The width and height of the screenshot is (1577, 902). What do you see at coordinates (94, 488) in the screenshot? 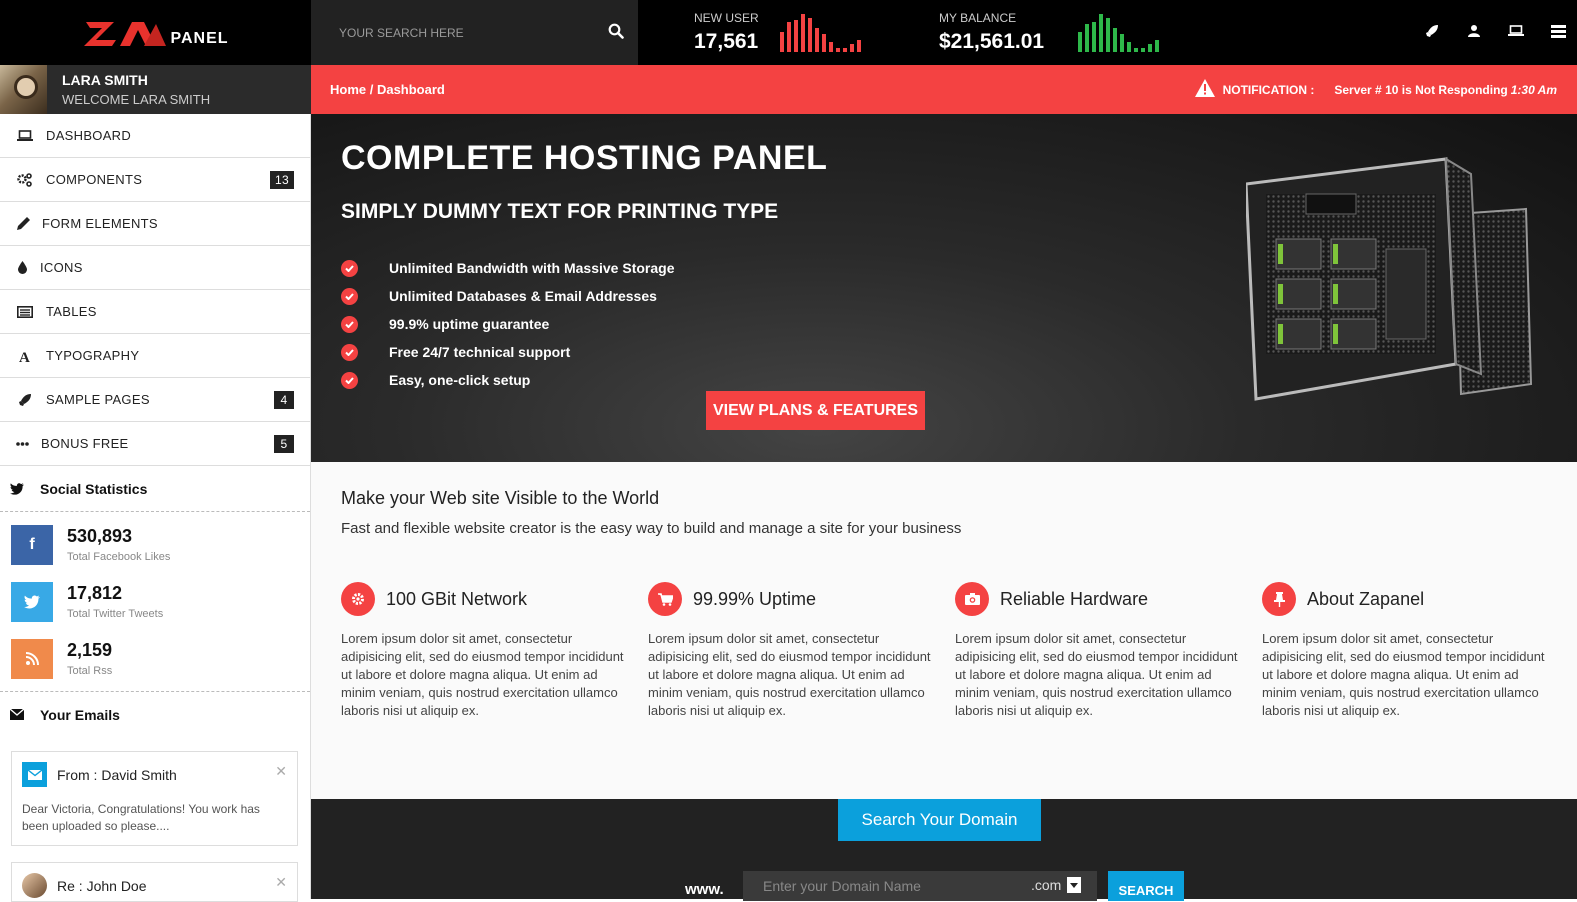
I see `section-title: Social Statistics` at bounding box center [94, 488].